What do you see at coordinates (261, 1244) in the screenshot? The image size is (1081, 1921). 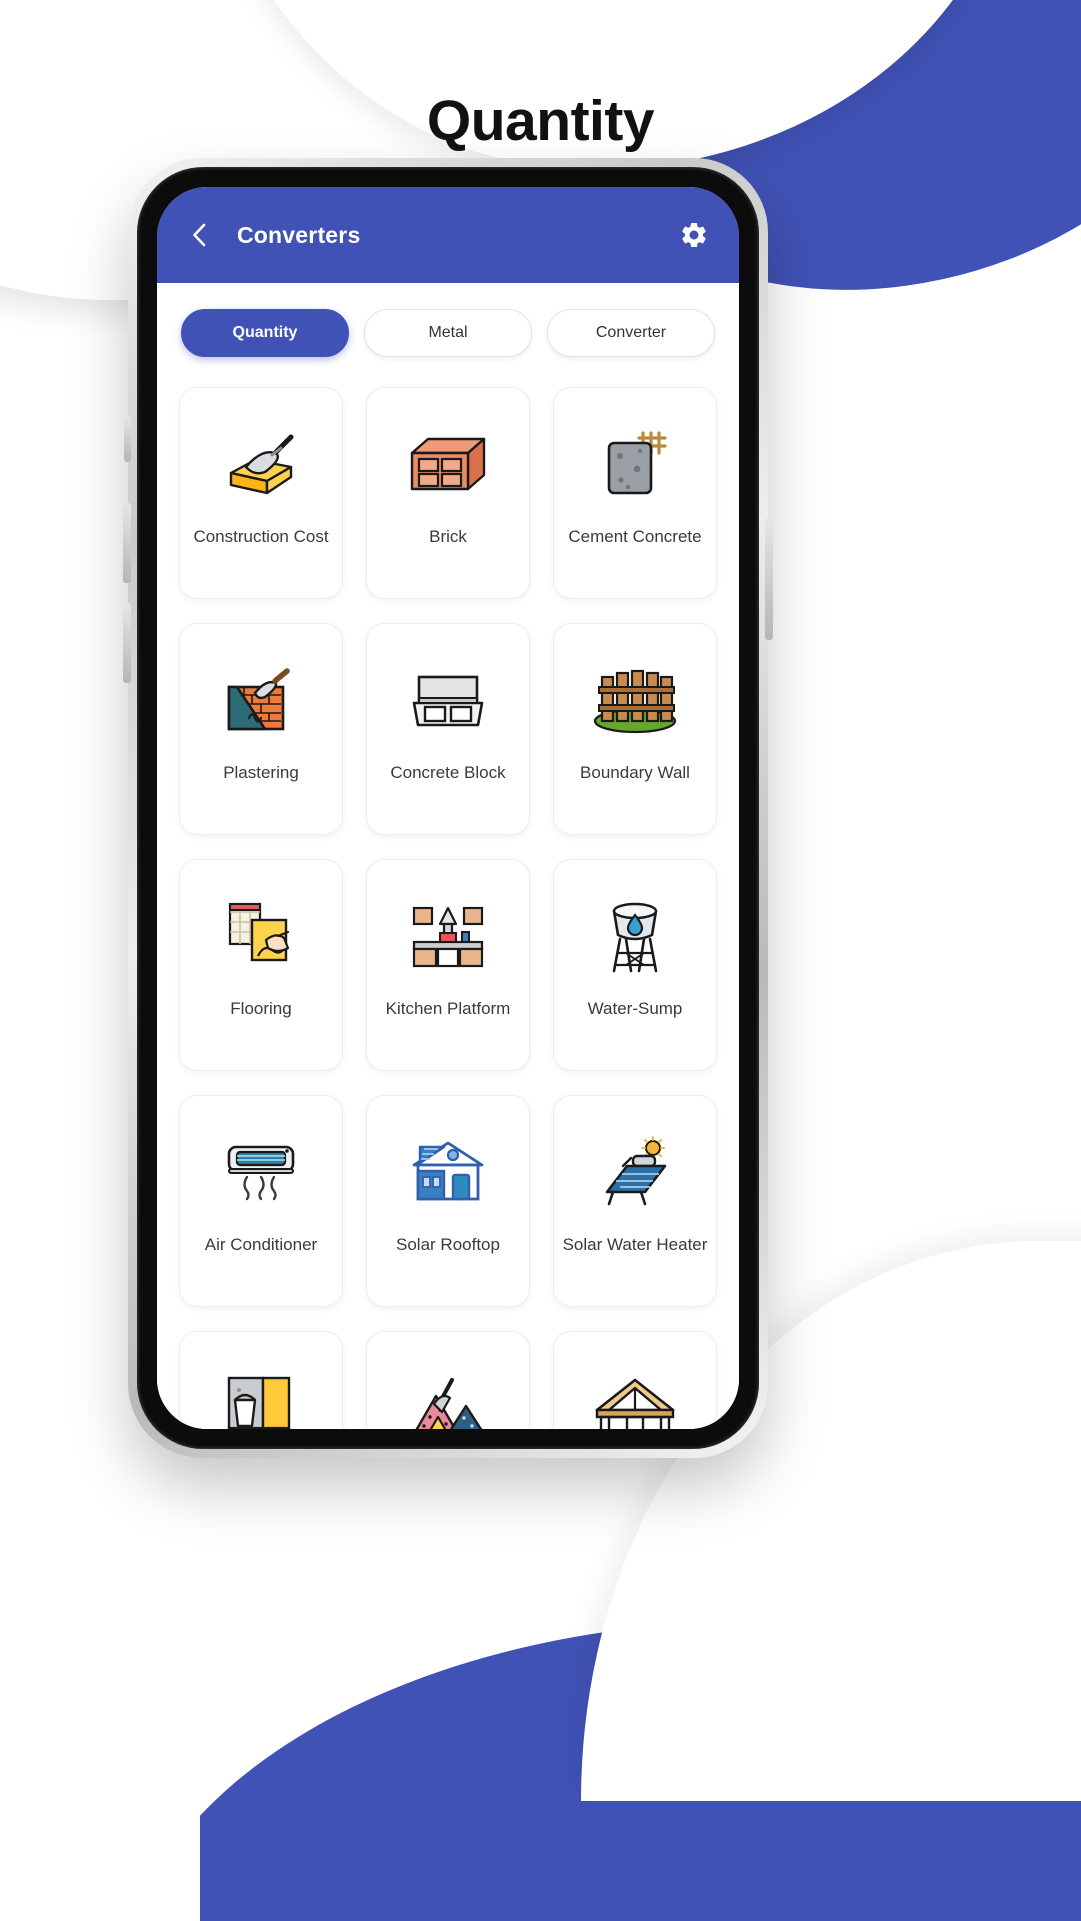 I see `card-label: Air Conditioner` at bounding box center [261, 1244].